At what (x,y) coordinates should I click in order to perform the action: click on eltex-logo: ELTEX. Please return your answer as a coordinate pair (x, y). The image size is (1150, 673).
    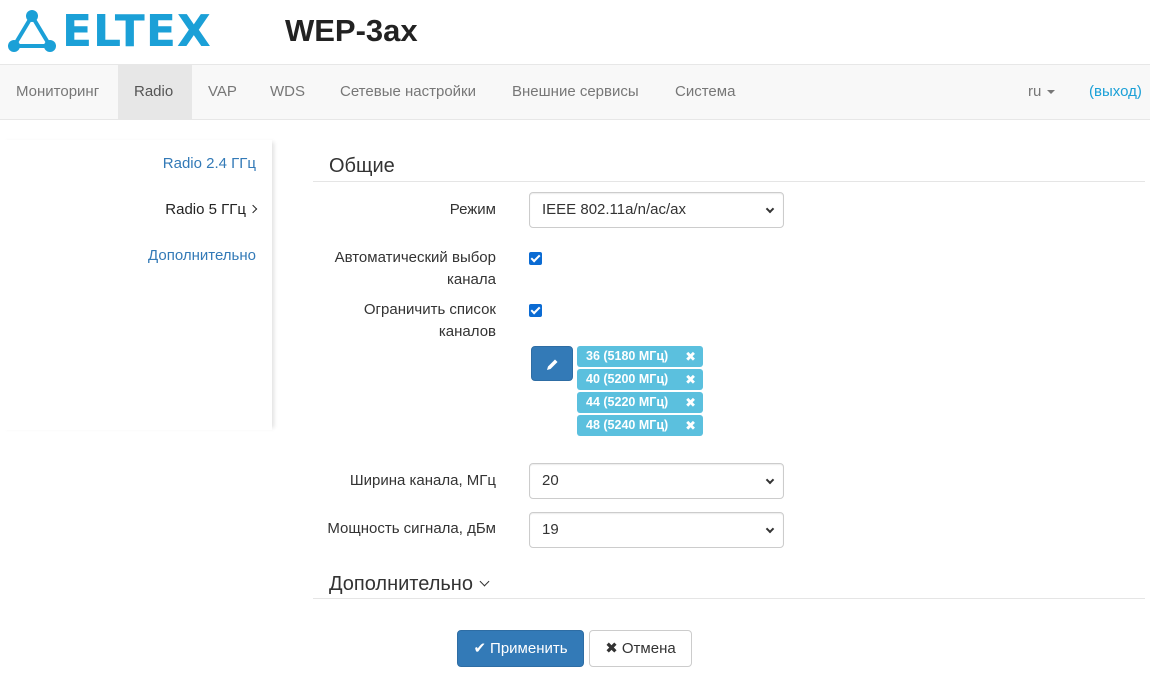
    Looking at the image, I should click on (109, 31).